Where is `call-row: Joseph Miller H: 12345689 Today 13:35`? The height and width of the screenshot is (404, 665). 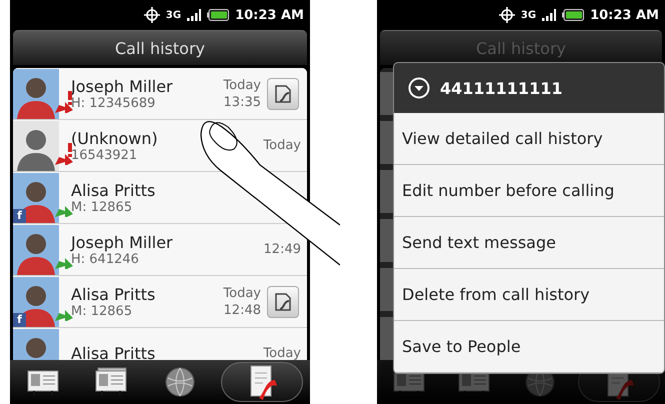 call-row: Joseph Miller H: 12345689 Today 13:35 is located at coordinates (160, 94).